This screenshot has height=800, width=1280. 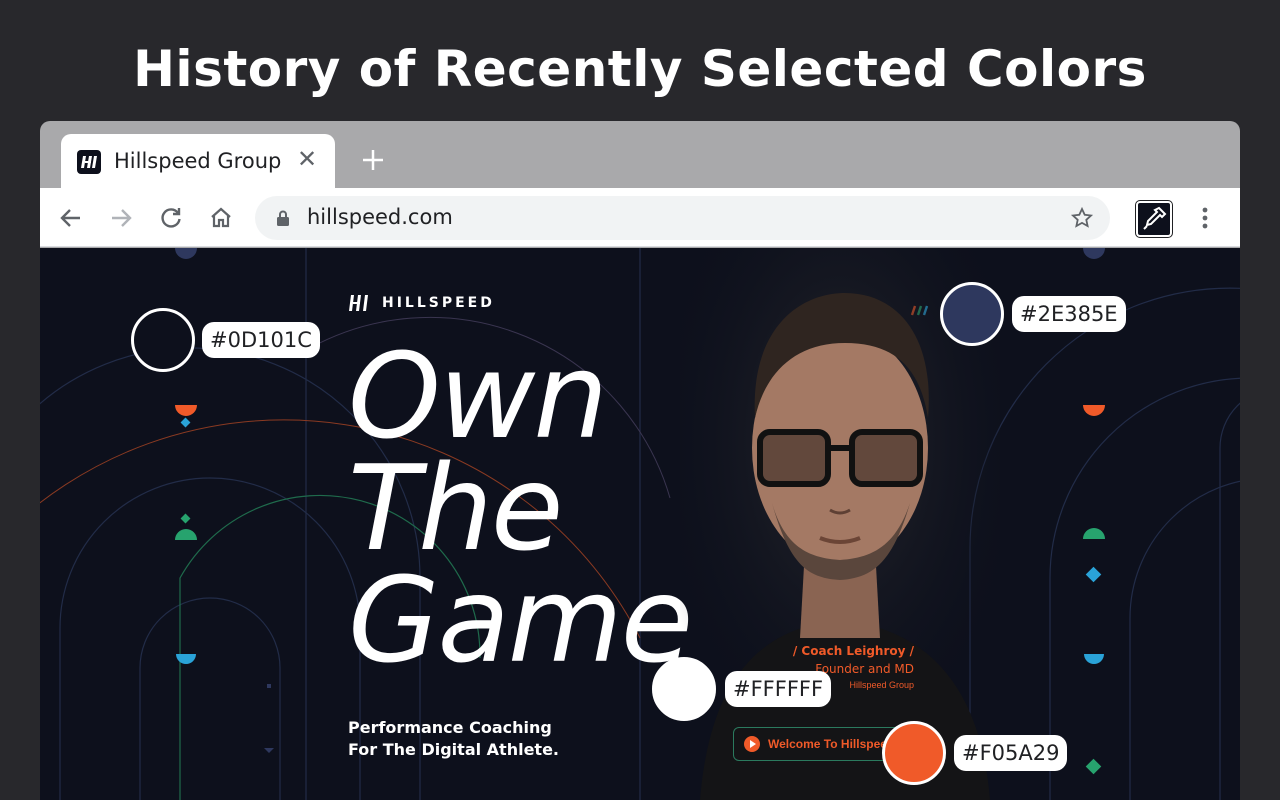 What do you see at coordinates (221, 218) in the screenshot?
I see `home-icon` at bounding box center [221, 218].